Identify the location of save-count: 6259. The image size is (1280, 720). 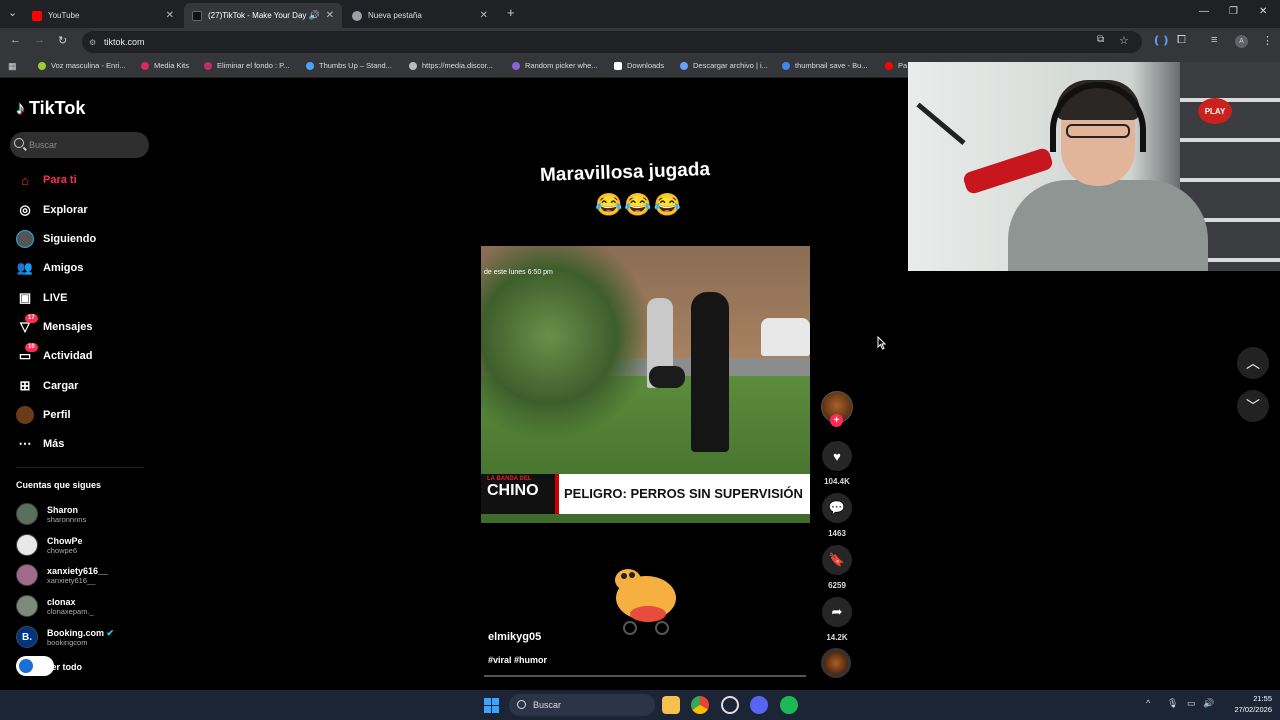
(837, 585).